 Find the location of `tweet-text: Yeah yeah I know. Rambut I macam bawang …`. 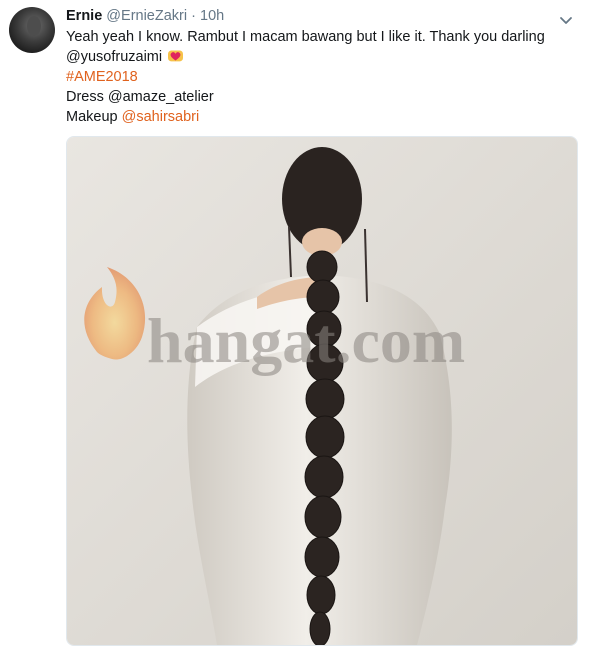

tweet-text: Yeah yeah I know. Rambut I macam bawang … is located at coordinates (323, 77).